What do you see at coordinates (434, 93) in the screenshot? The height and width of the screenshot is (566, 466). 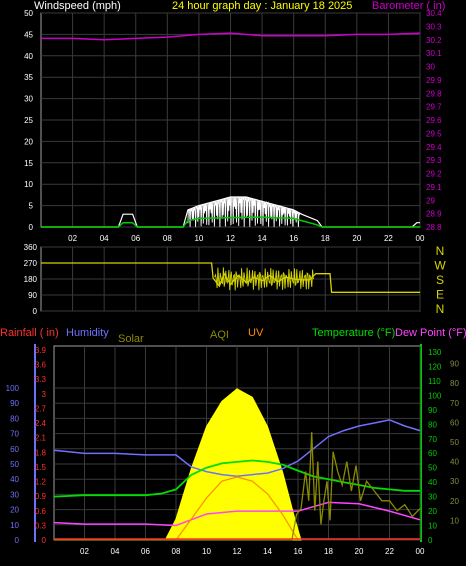 I see `barometer-tick-label: 29.8` at bounding box center [434, 93].